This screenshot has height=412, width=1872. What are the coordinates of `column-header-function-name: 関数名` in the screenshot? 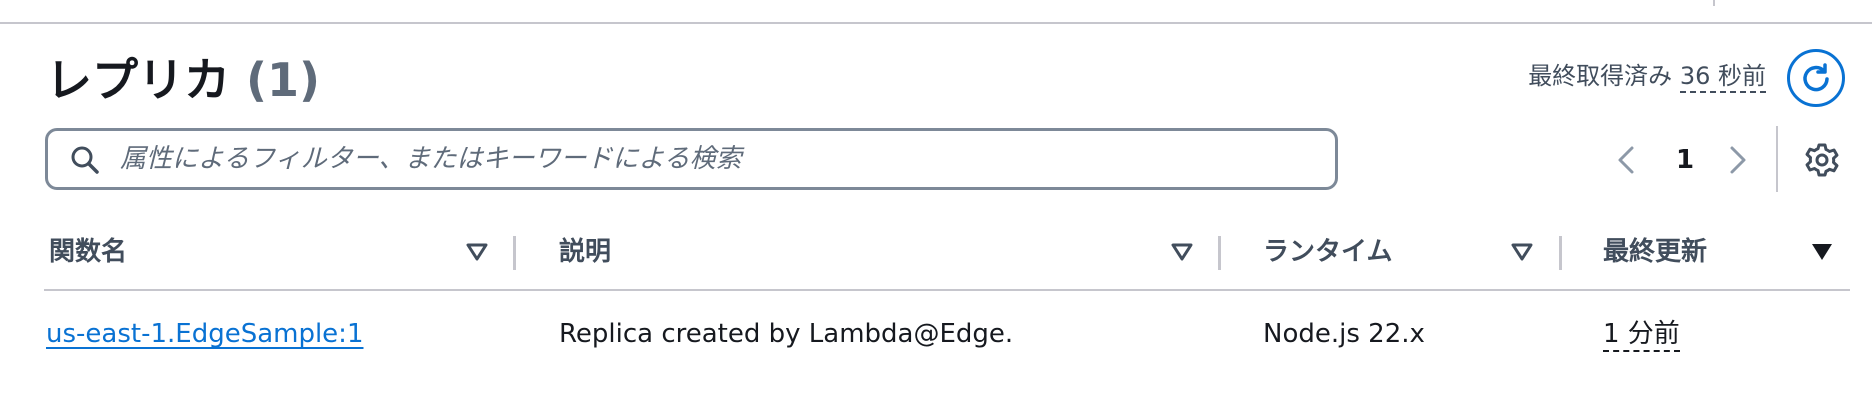 It's located at (269, 252).